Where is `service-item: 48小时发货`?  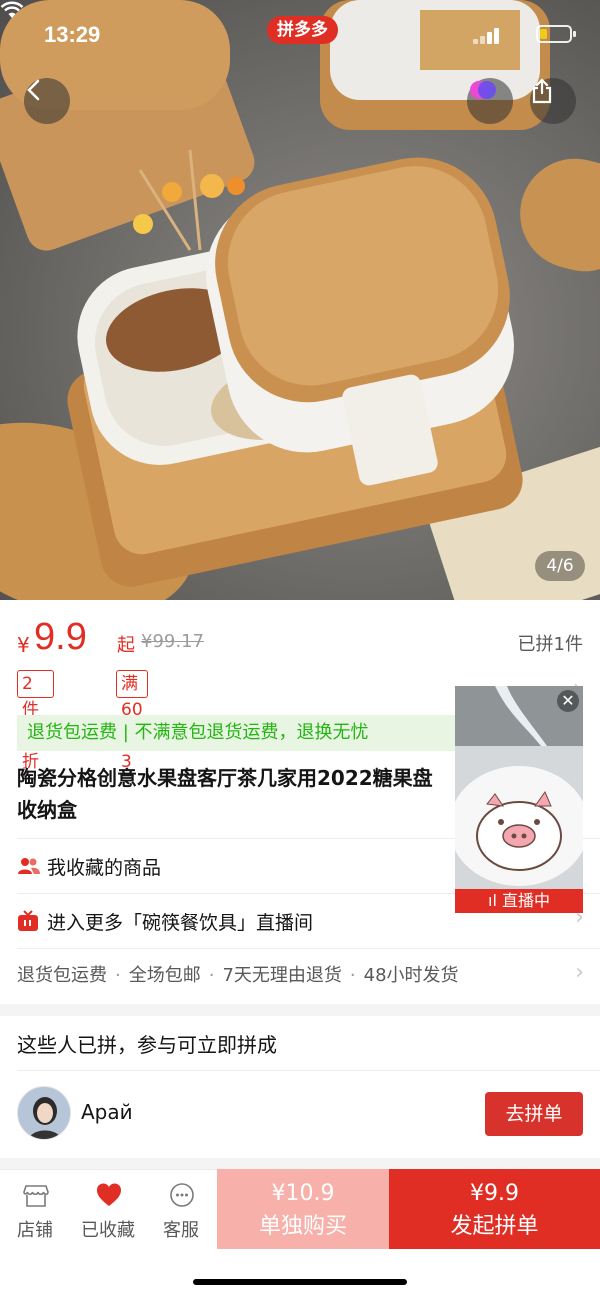 service-item: 48小时发货 is located at coordinates (411, 975).